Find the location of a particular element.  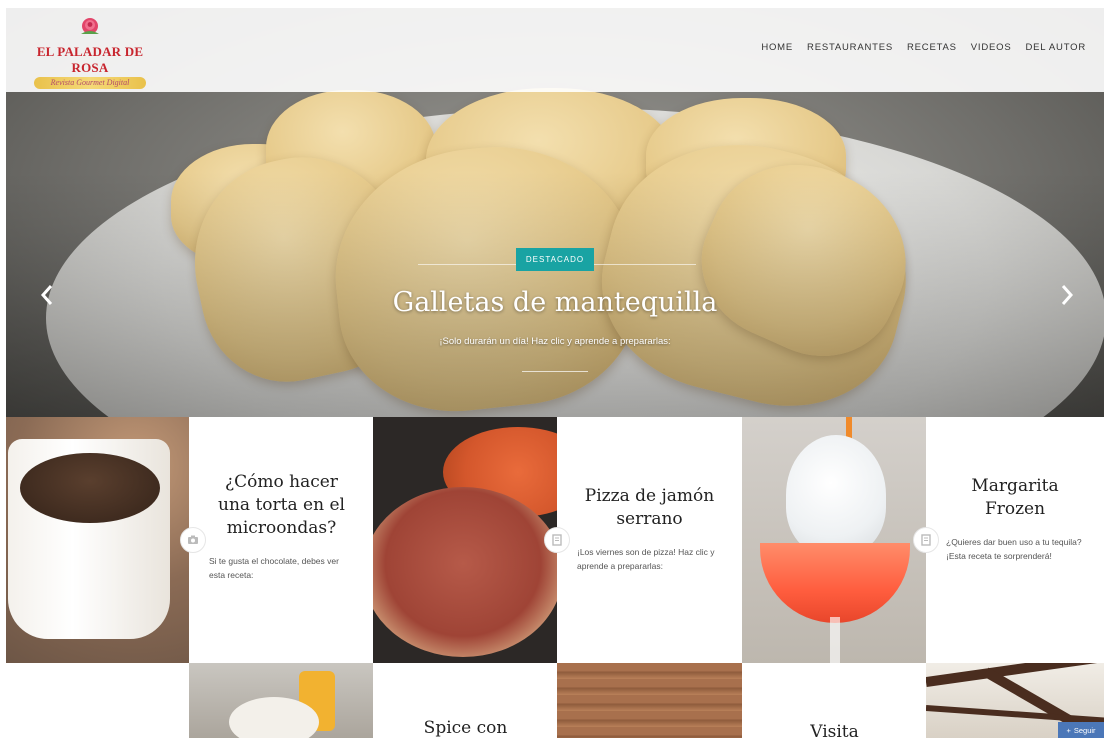

hero-underline is located at coordinates (555, 371).